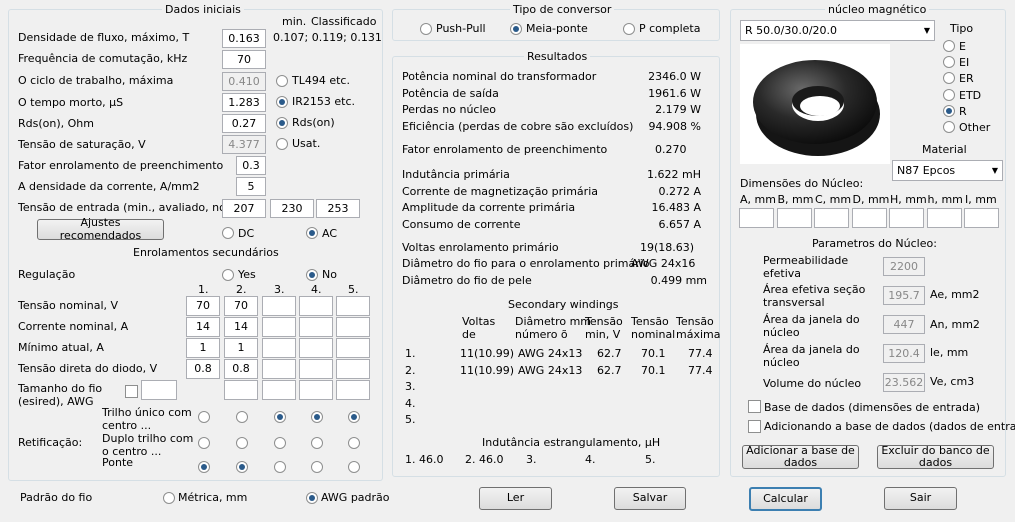 Image resolution: width=1015 pixels, height=522 pixels. Describe the element at coordinates (244, 208) in the screenshot. I see `vin-min-input: 207` at that location.